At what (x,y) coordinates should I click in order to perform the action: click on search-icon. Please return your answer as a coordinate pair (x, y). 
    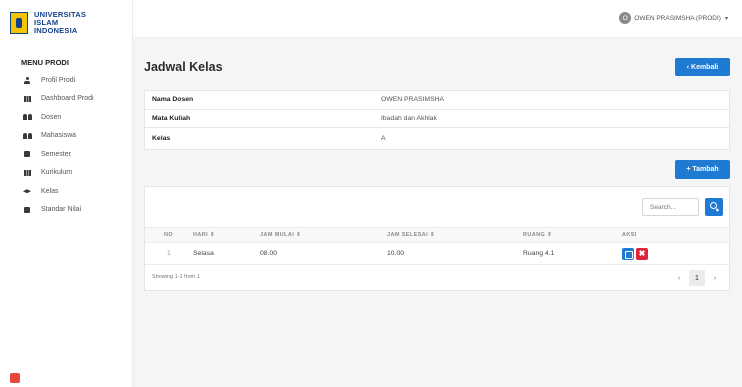
    Looking at the image, I should click on (714, 207).